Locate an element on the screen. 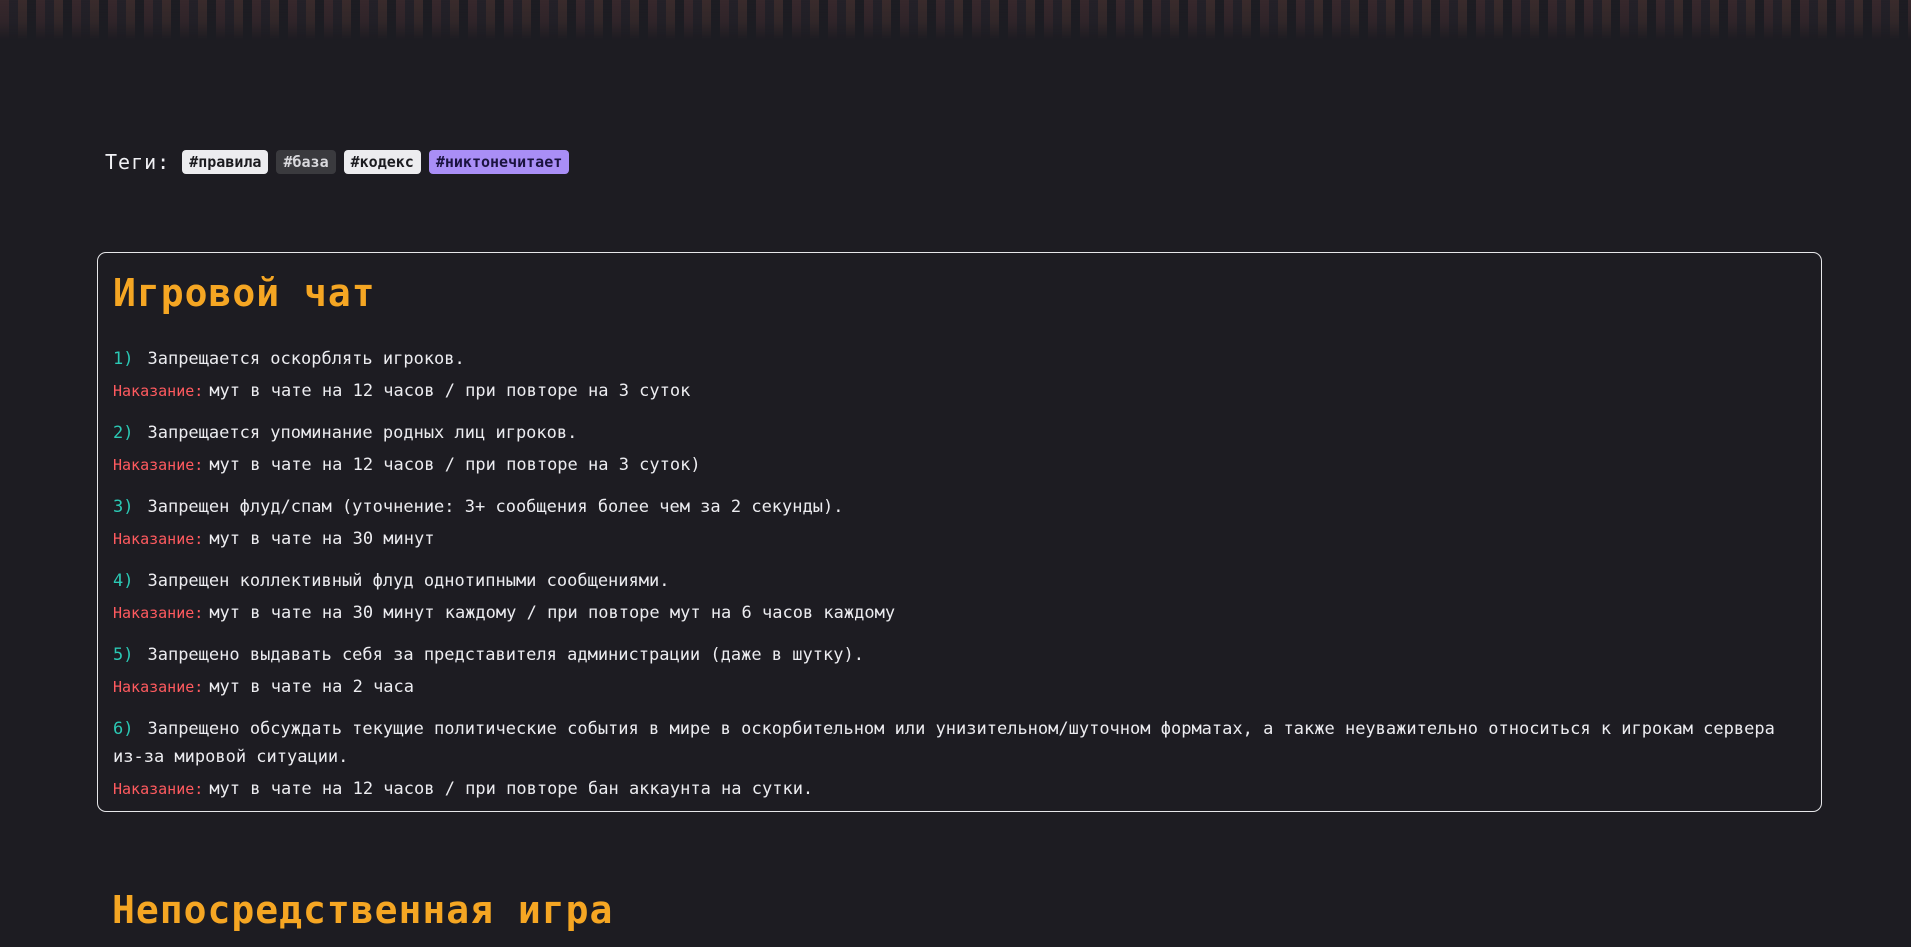 The width and height of the screenshot is (1911, 947). tags-label: Теги: is located at coordinates (138, 162).